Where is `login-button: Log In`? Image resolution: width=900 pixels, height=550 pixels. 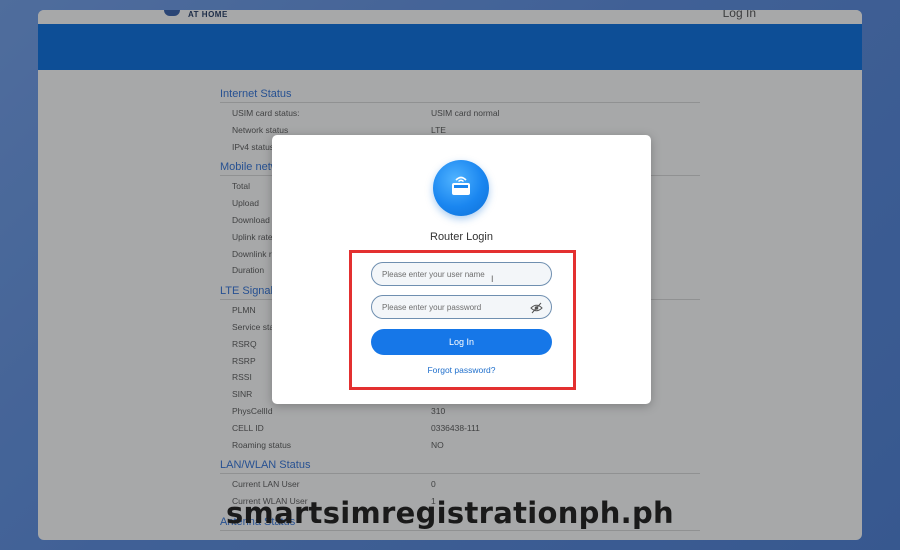 login-button: Log In is located at coordinates (461, 342).